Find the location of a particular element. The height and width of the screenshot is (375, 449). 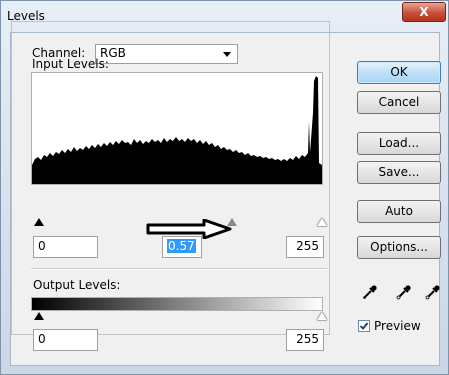

black-eyedropper-icon is located at coordinates (370, 292).